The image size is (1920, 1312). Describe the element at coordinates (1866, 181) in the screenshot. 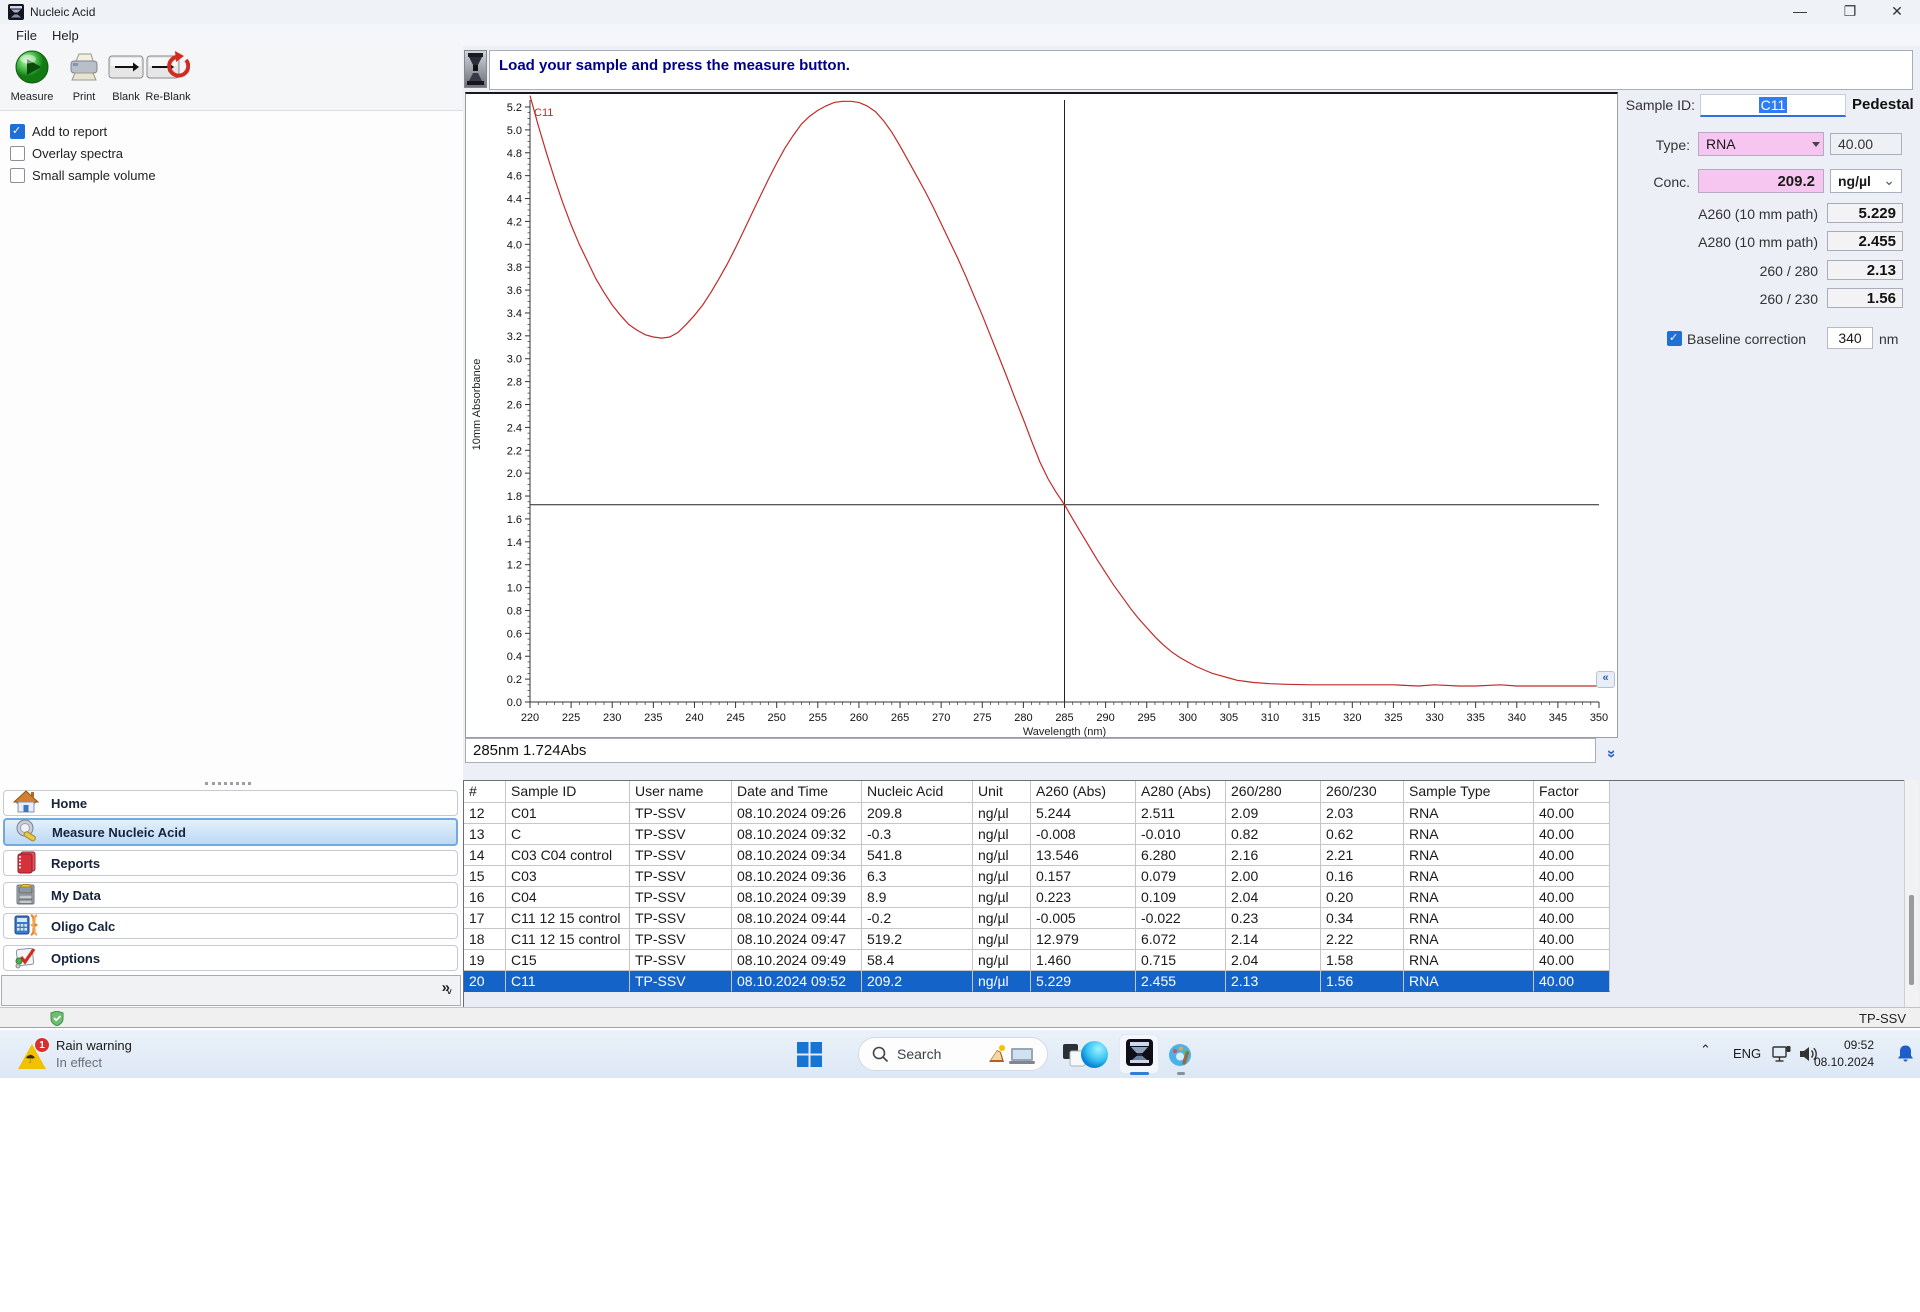

I see `unit-dropdown: ng/µl ⌄` at that location.